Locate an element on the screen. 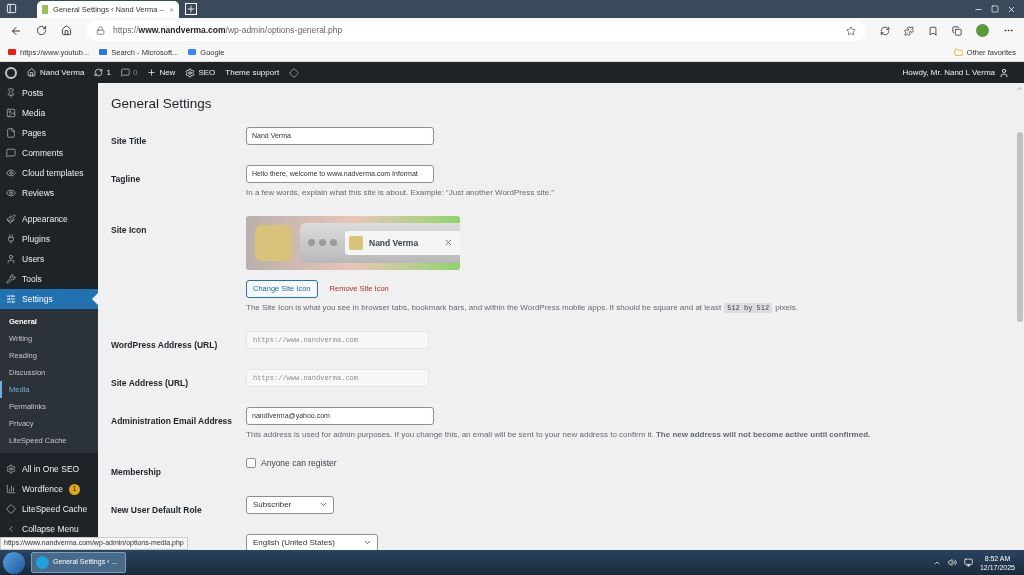  back-icon is located at coordinates (16, 30).